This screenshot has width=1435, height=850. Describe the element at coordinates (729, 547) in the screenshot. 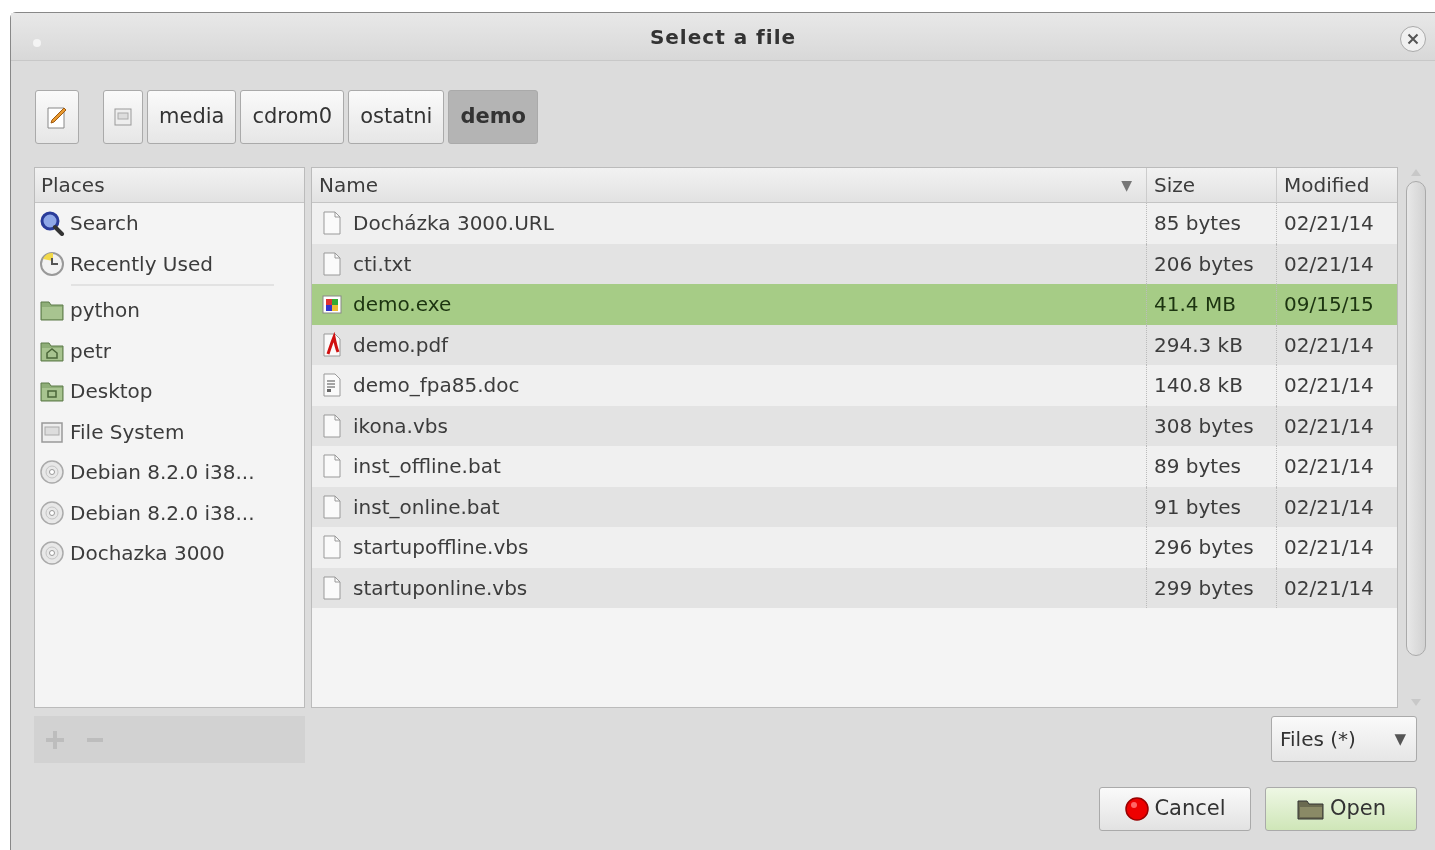

I see `file-name-cell: startupoffline.vbs` at that location.